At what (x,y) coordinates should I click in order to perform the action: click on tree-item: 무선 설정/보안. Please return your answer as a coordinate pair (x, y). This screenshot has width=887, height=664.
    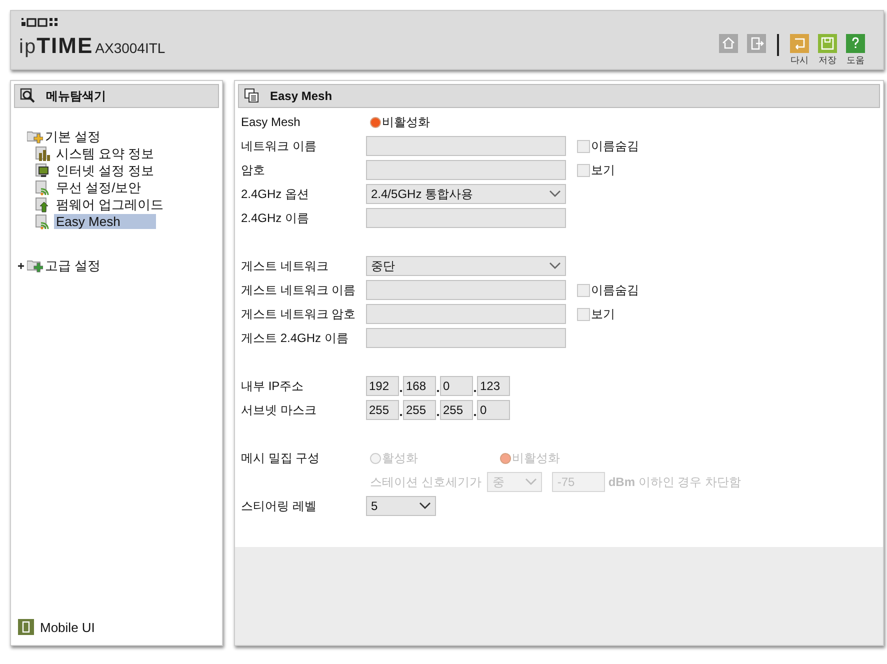
    Looking at the image, I should click on (99, 187).